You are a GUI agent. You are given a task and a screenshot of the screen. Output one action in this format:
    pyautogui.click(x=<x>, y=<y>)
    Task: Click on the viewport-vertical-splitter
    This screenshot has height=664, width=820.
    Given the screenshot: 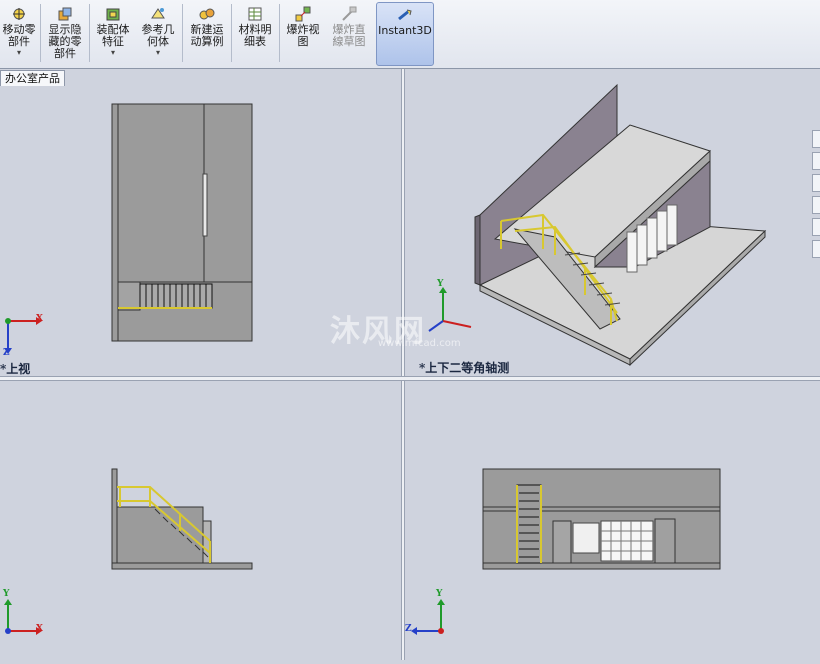 What is the action you would take?
    pyautogui.click(x=403, y=364)
    